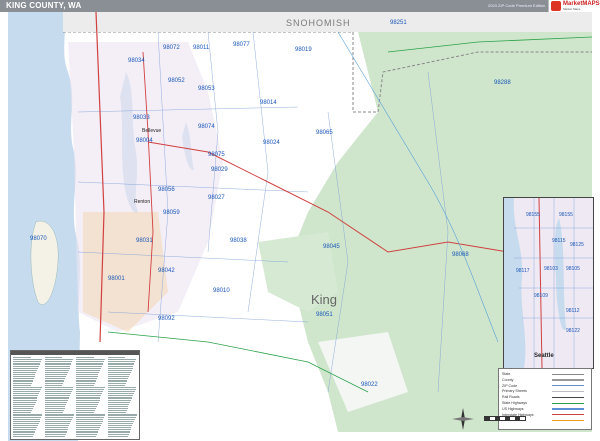 The image size is (600, 441). What do you see at coordinates (171, 48) in the screenshot?
I see `zip-label: 98072` at bounding box center [171, 48].